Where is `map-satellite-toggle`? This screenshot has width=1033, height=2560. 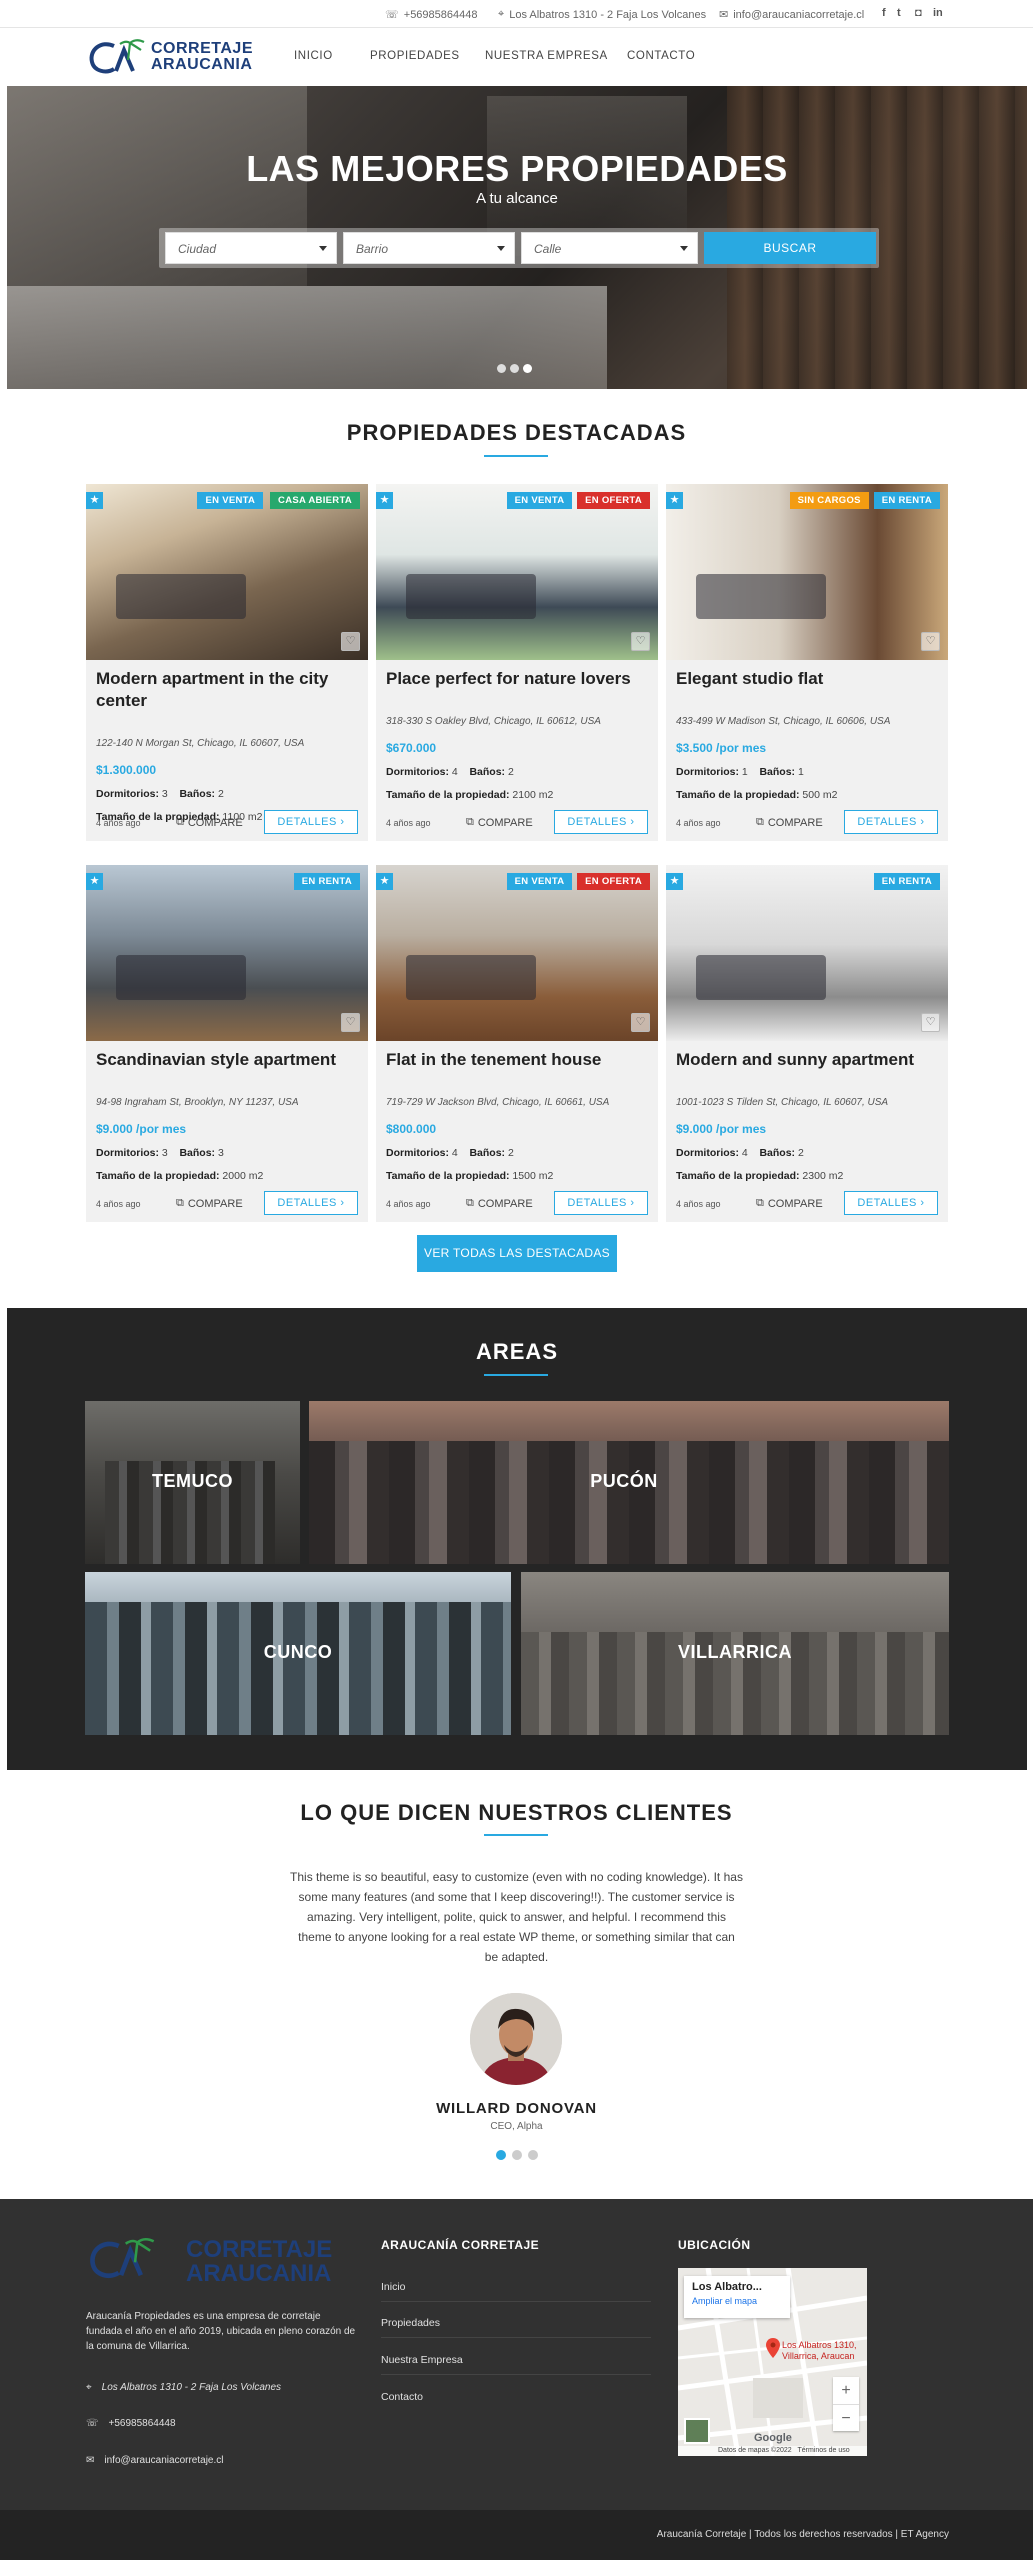 map-satellite-toggle is located at coordinates (697, 2431).